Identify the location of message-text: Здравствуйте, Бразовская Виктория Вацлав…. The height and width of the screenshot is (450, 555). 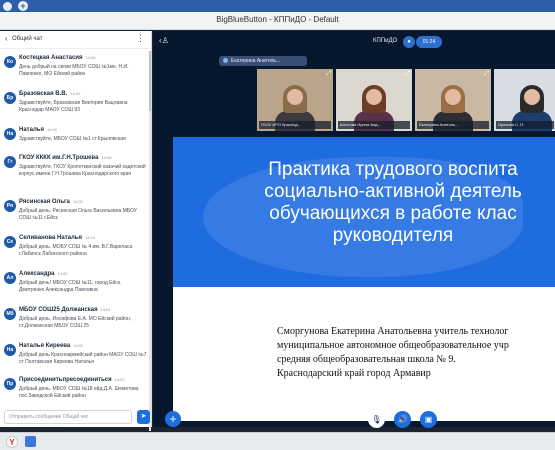
(73, 106).